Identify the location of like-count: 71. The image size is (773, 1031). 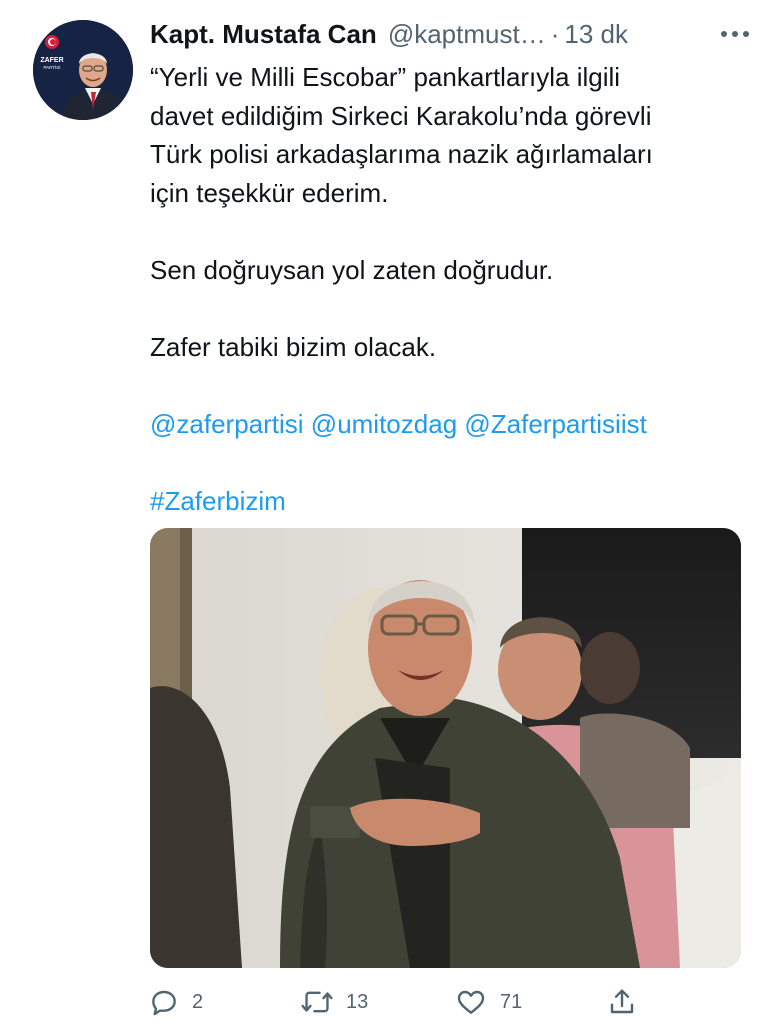
(511, 1001).